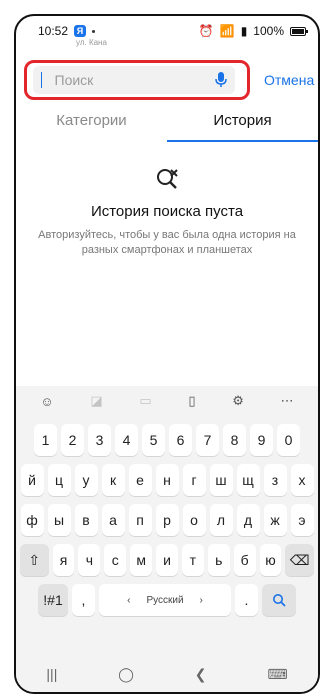  What do you see at coordinates (221, 480) in the screenshot?
I see `key: ш` at bounding box center [221, 480].